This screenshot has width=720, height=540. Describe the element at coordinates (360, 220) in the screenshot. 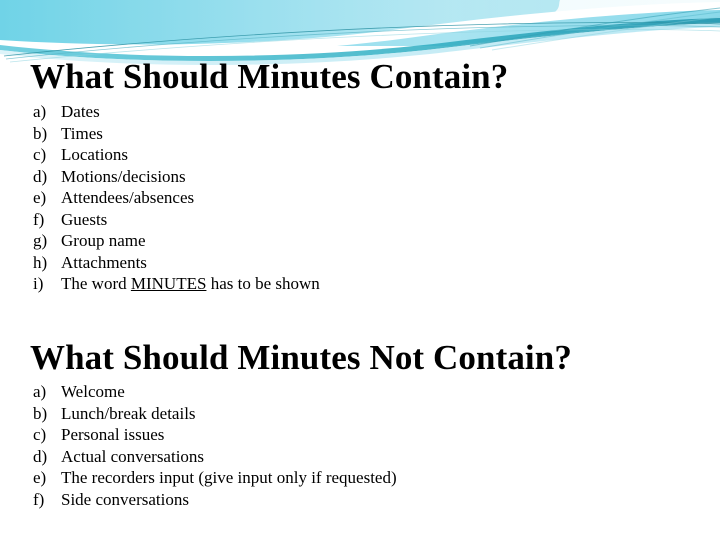

I see `list-item: f) Guests` at that location.